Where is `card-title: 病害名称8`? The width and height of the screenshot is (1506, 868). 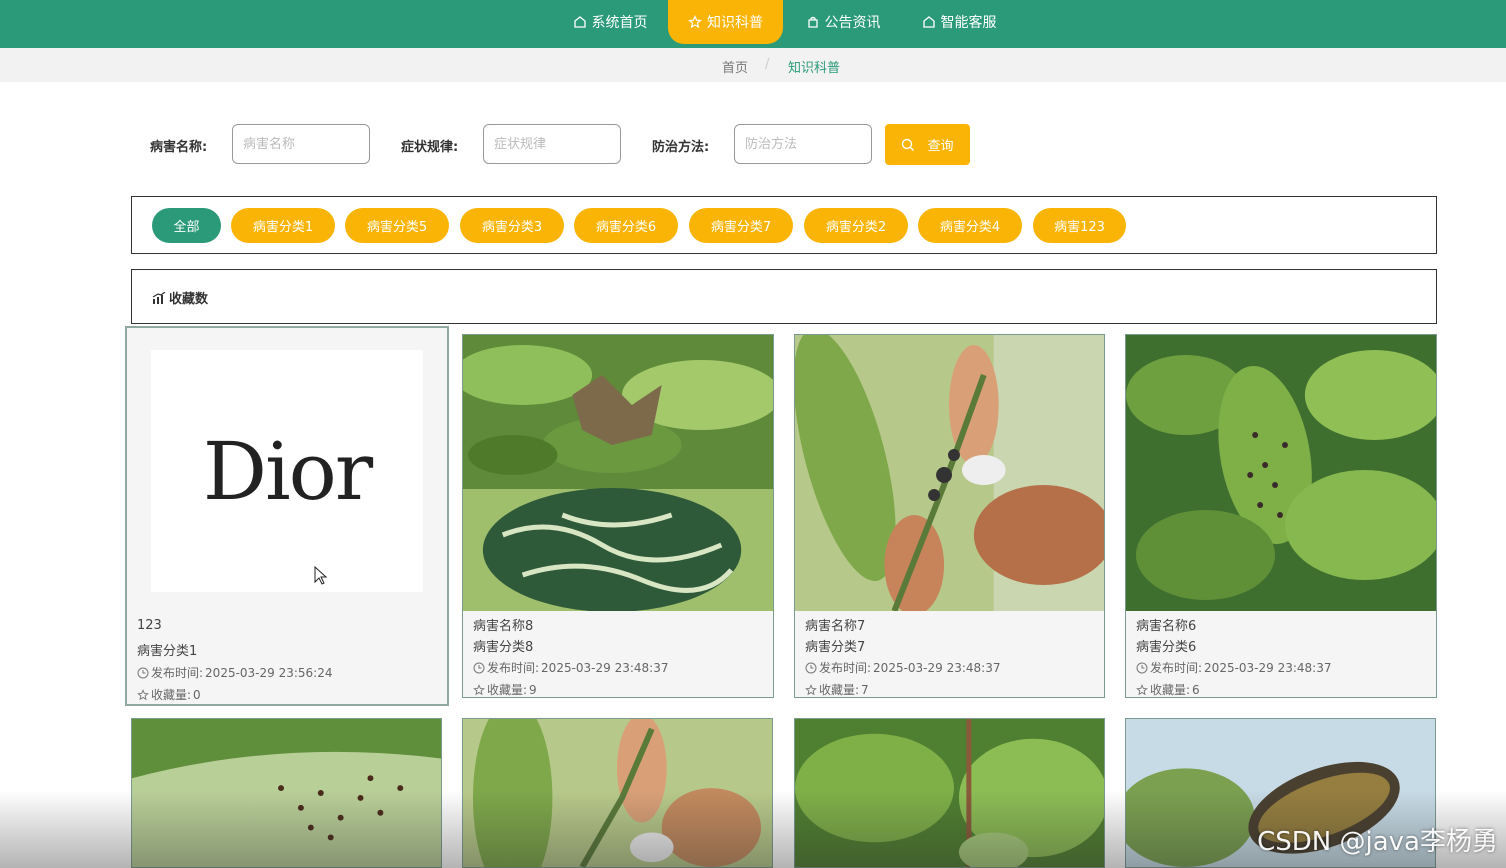 card-title: 病害名称8 is located at coordinates (503, 626).